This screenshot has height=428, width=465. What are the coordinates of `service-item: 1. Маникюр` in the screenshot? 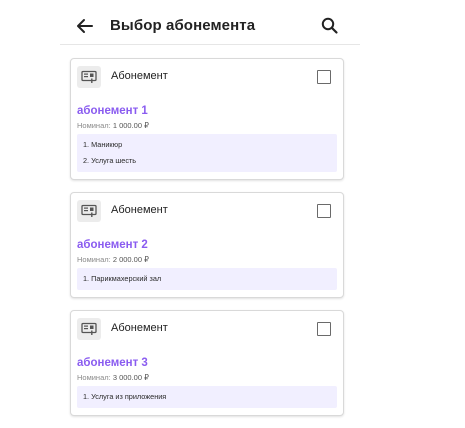 It's located at (103, 144).